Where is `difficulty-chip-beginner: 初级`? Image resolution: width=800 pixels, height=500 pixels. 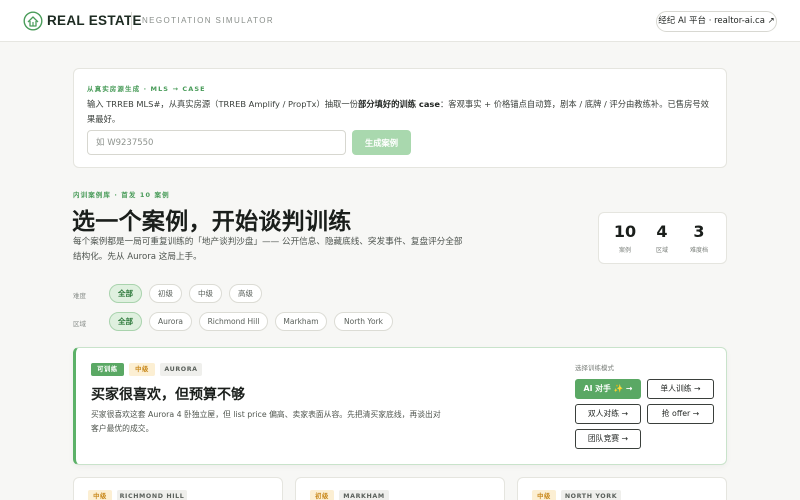
difficulty-chip-beginner: 初级 is located at coordinates (165, 293).